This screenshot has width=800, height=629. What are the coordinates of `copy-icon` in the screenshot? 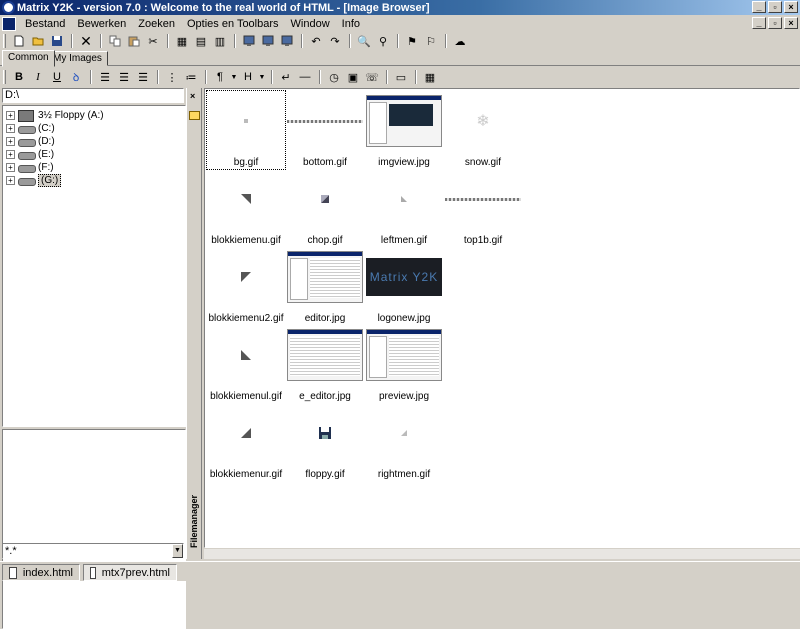 It's located at (115, 41).